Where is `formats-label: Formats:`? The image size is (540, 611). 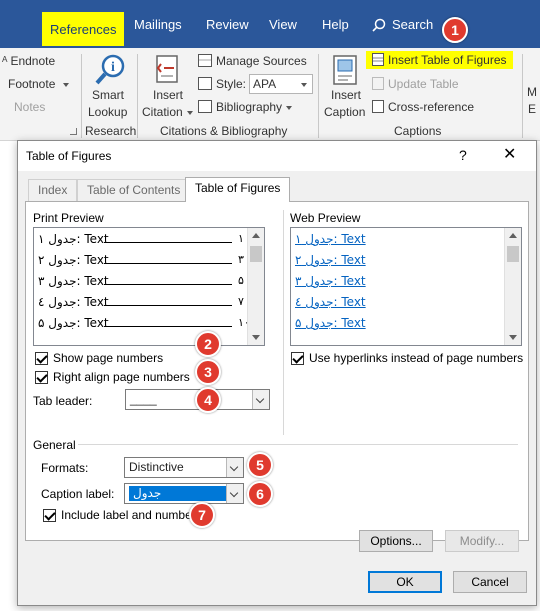 formats-label: Formats: is located at coordinates (65, 468).